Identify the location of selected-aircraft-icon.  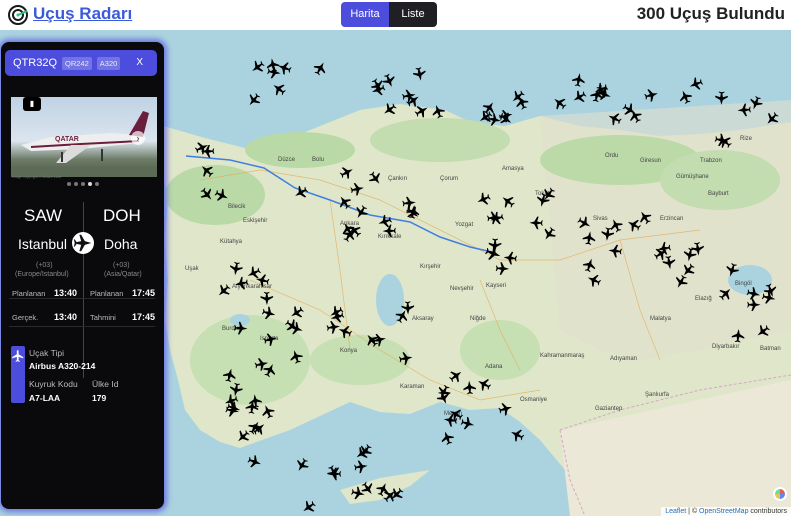
(493, 253).